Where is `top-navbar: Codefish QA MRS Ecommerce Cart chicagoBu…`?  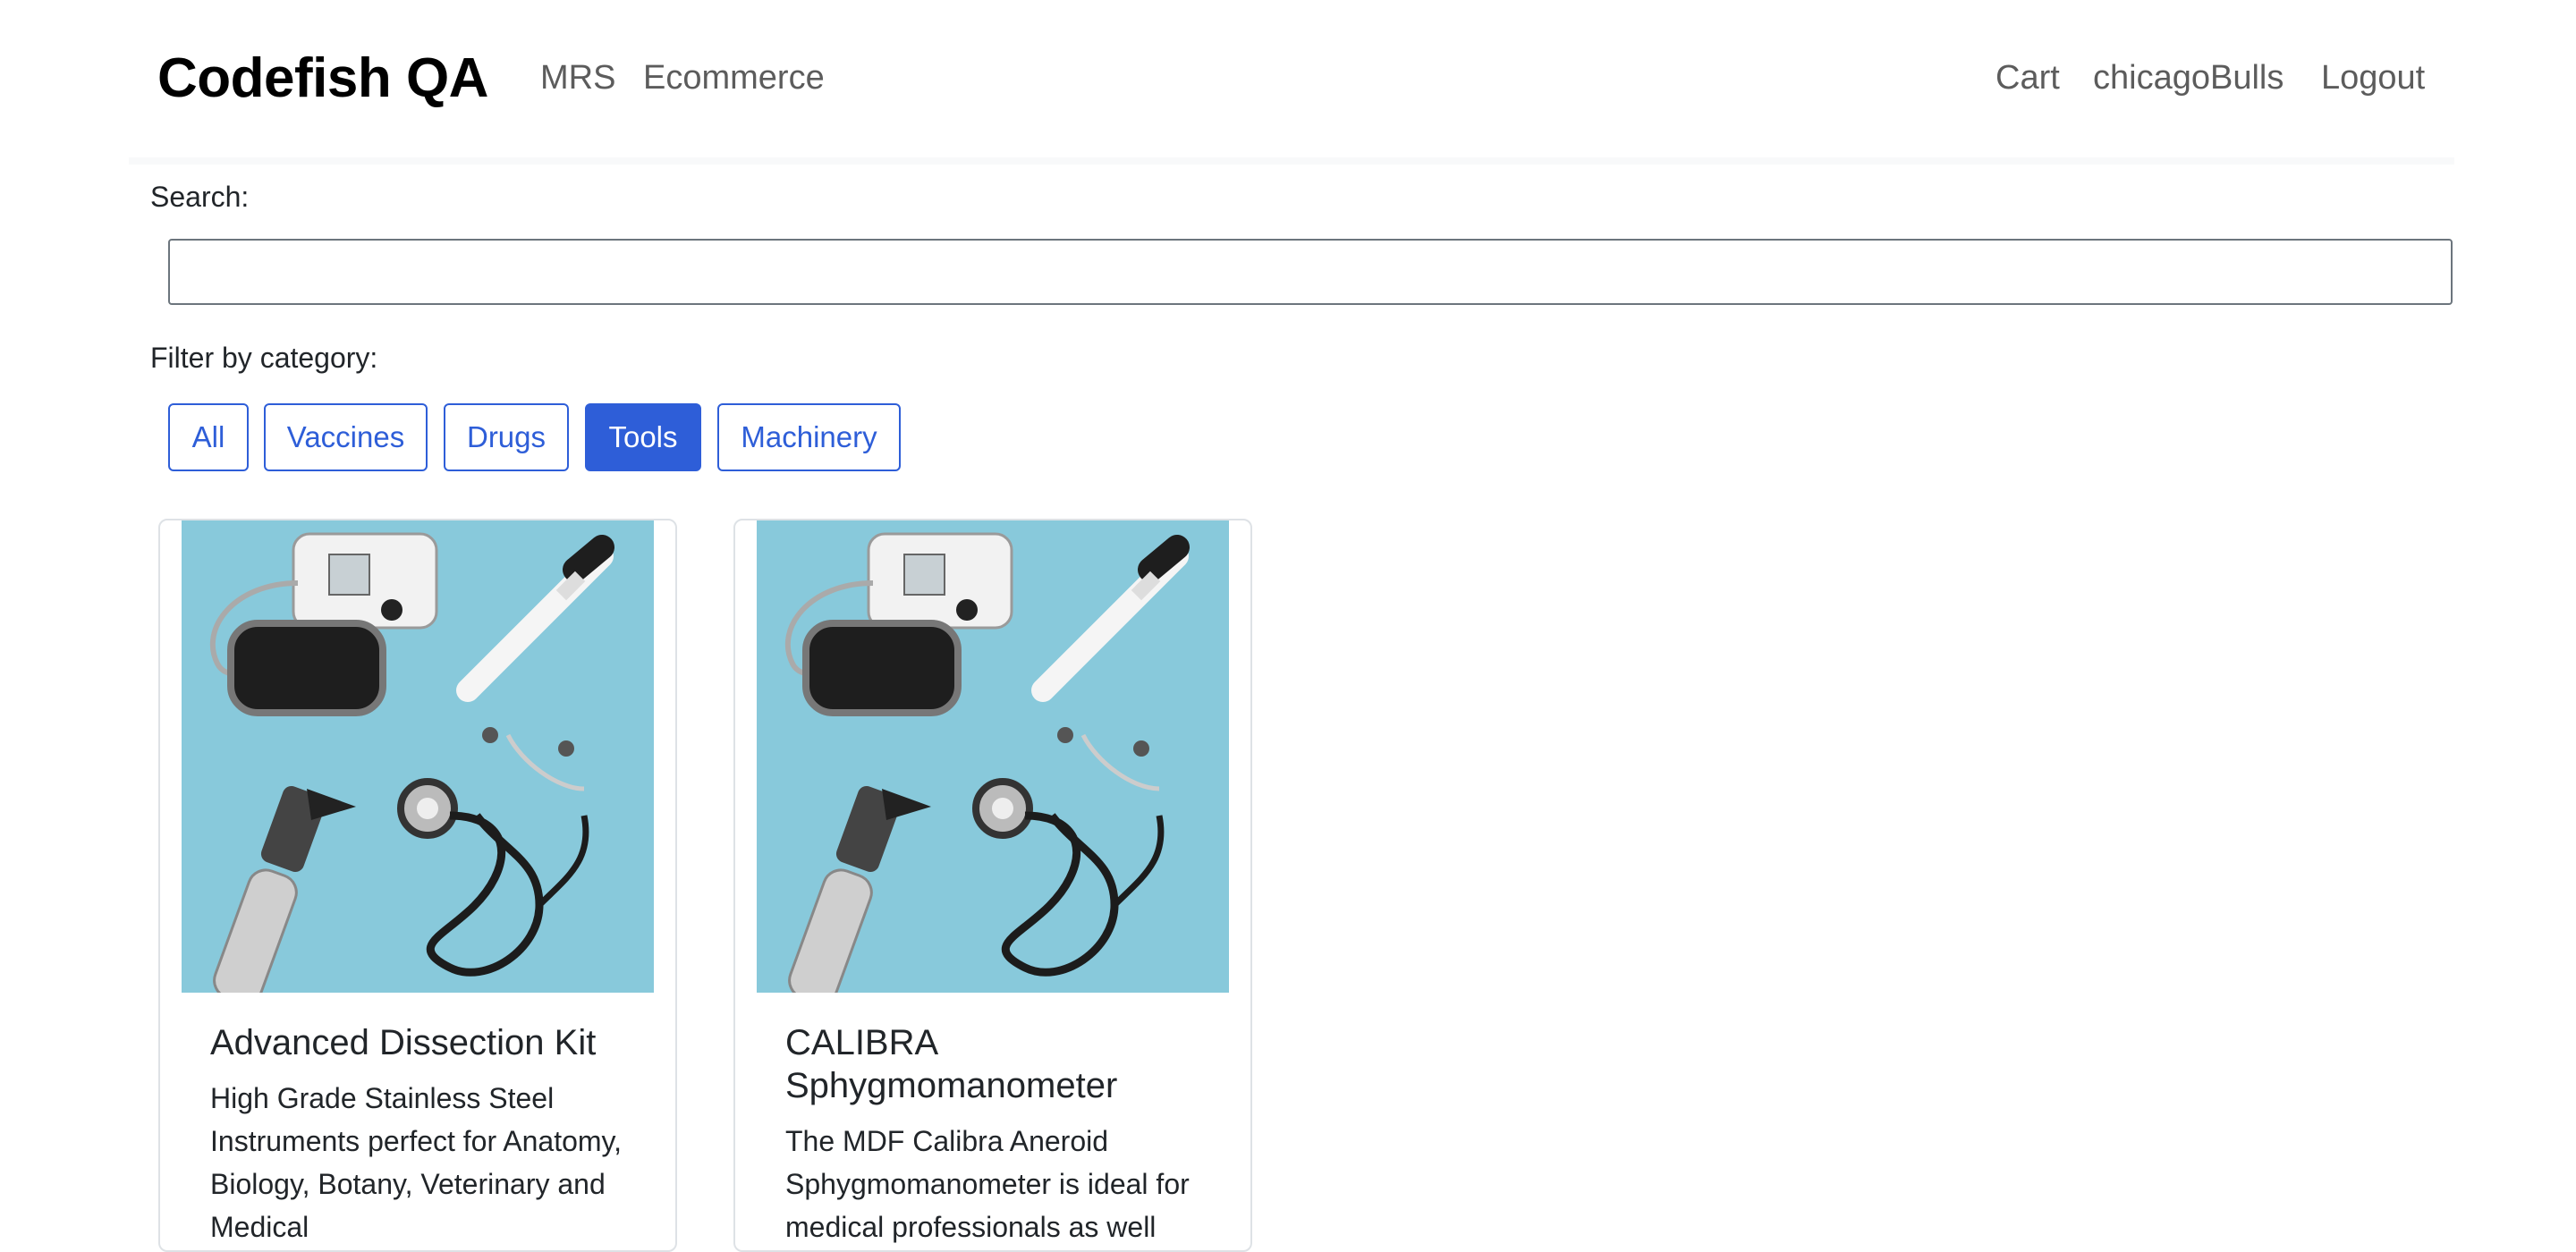 top-navbar: Codefish QA MRS Ecommerce Cart chicagoBu… is located at coordinates (1291, 82).